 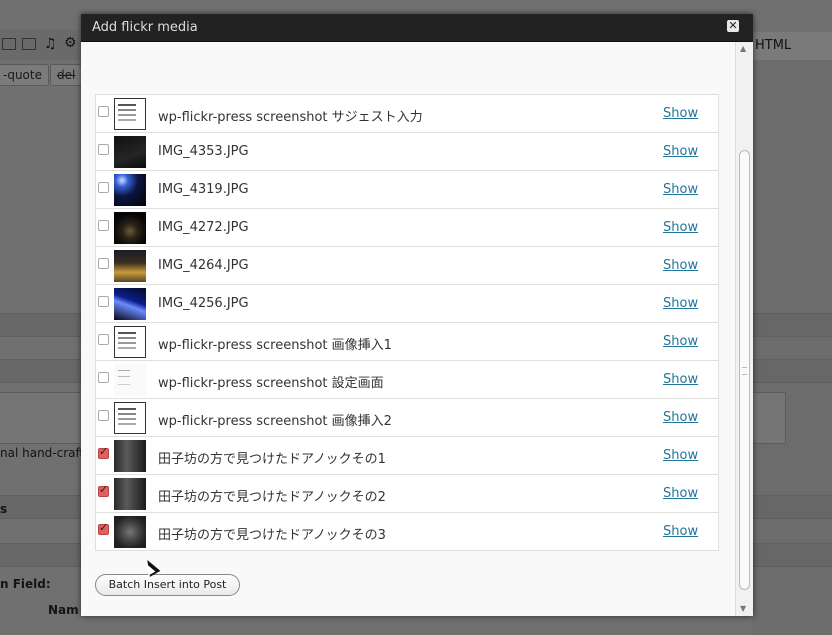 What do you see at coordinates (4, 509) in the screenshot?
I see `background-text: s` at bounding box center [4, 509].